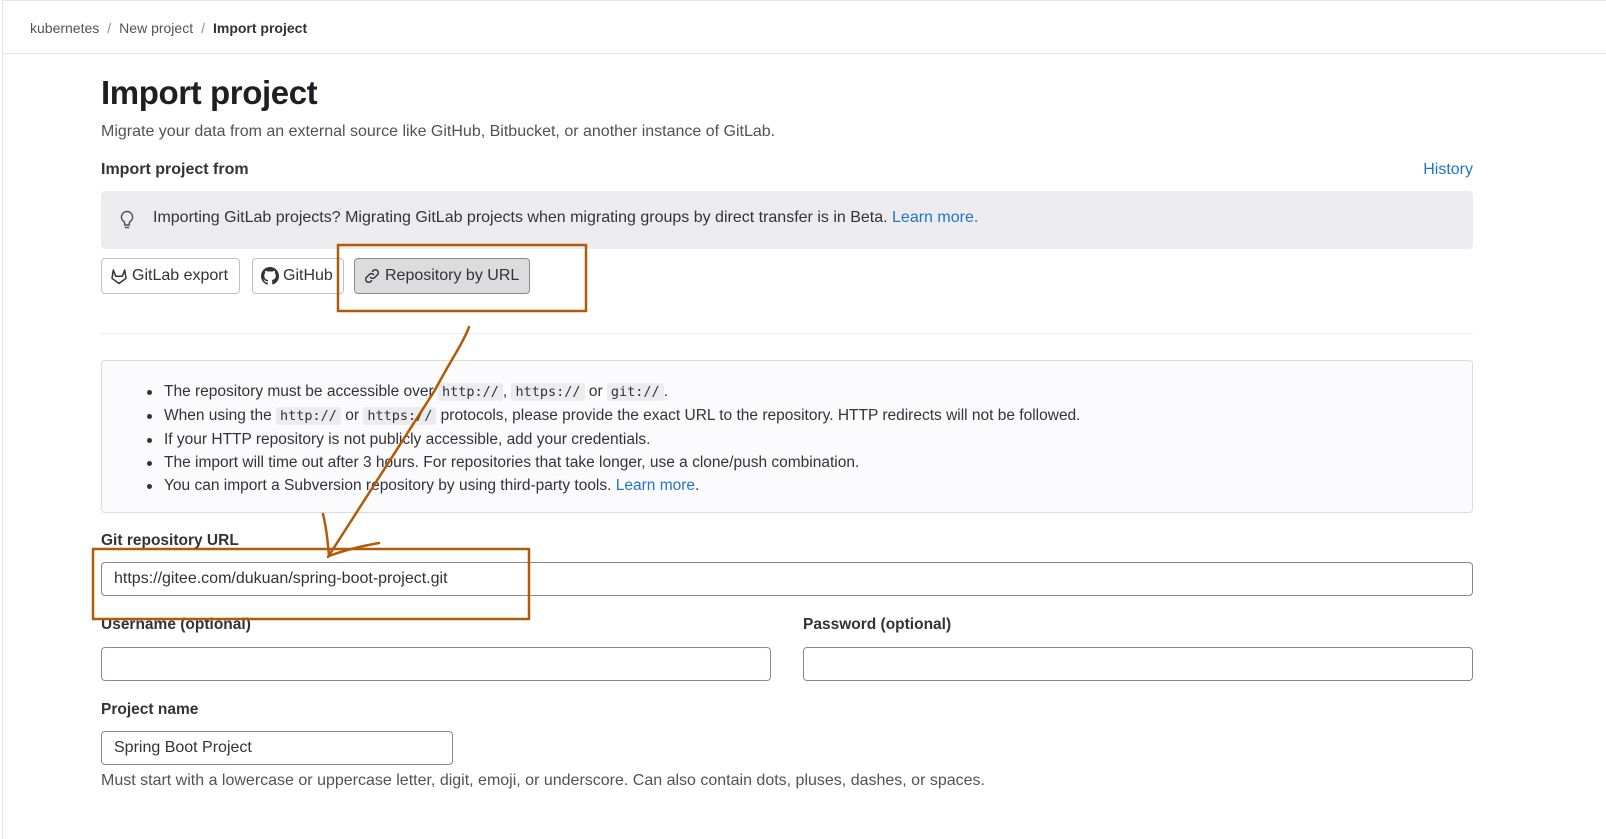  I want to click on list-item-text: The repository must be accessible over, so click(301, 391).